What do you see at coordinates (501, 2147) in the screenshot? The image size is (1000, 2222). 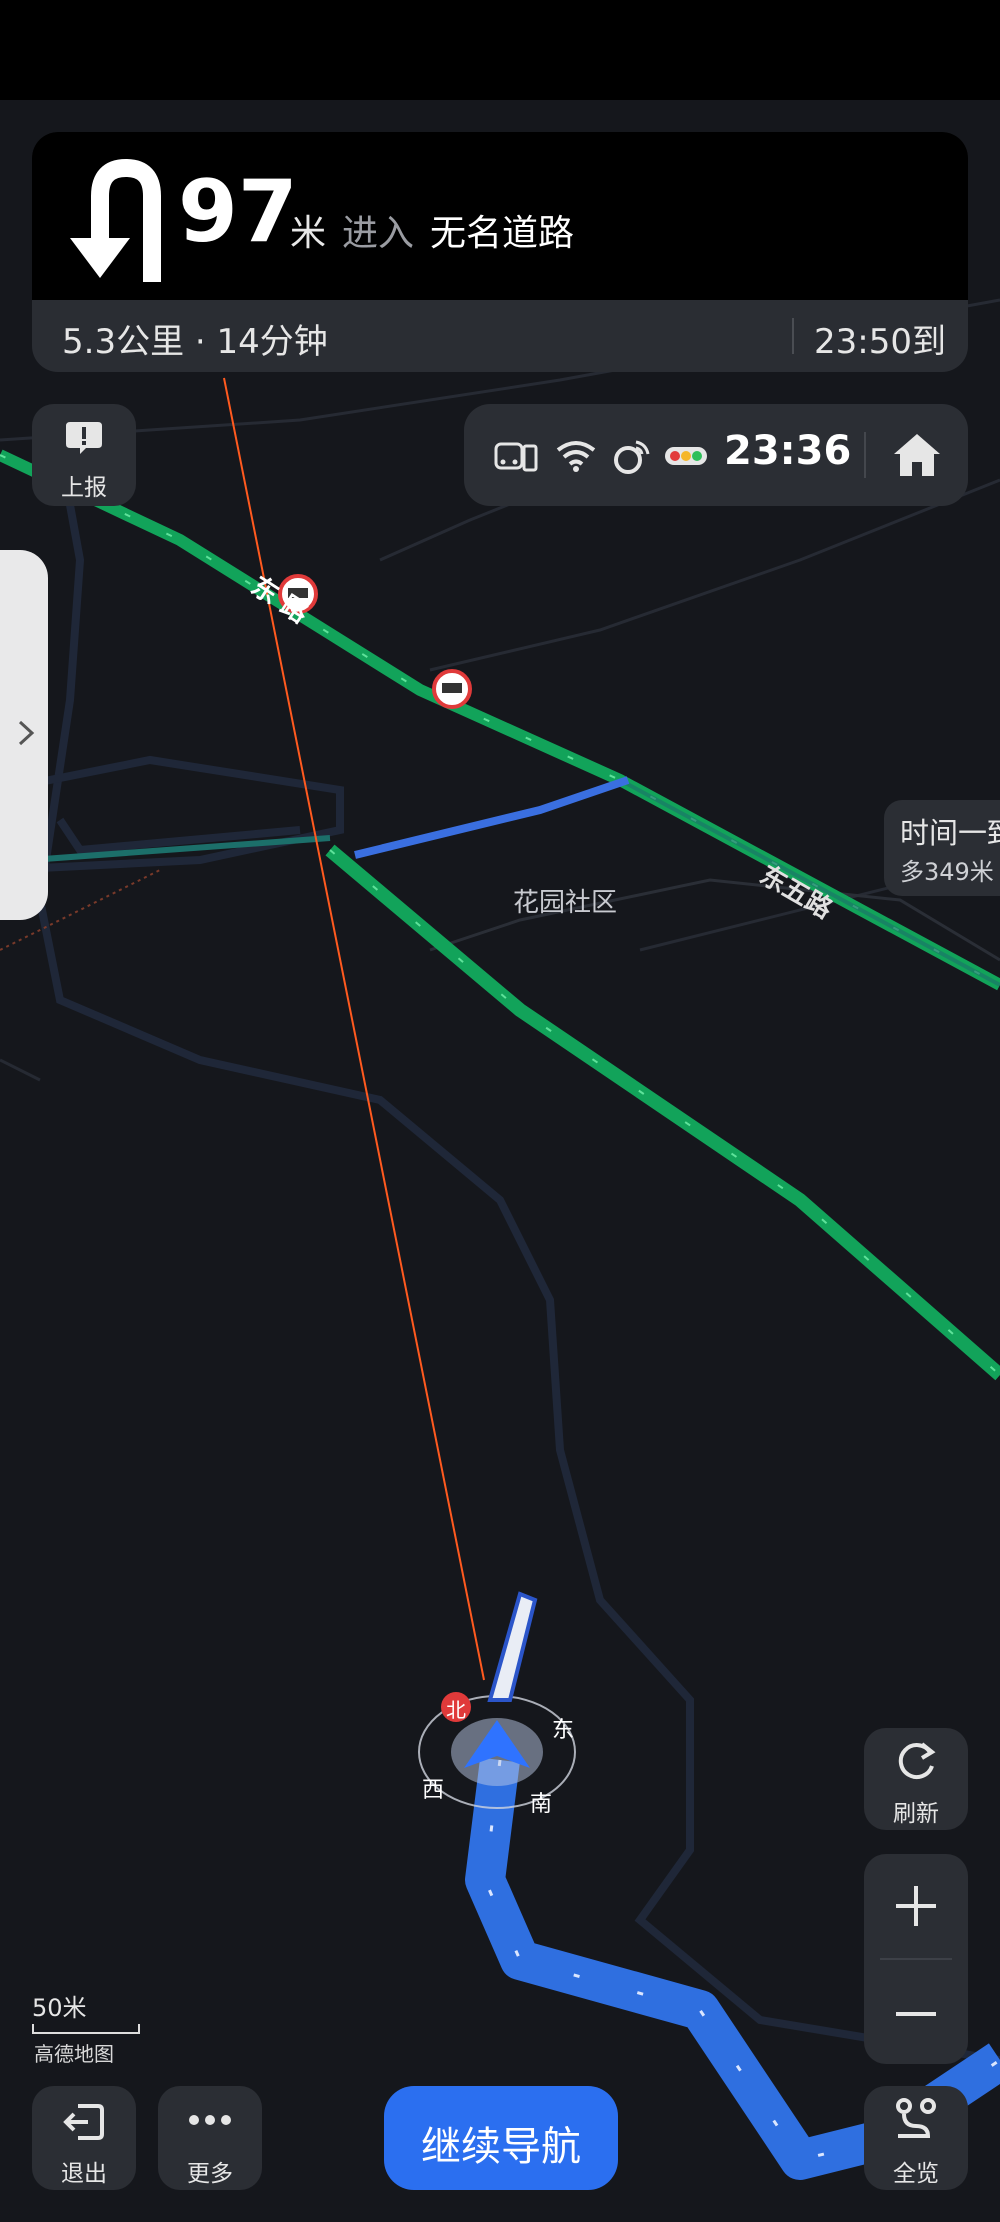 I see `continue-navigation-label: 继续导航` at bounding box center [501, 2147].